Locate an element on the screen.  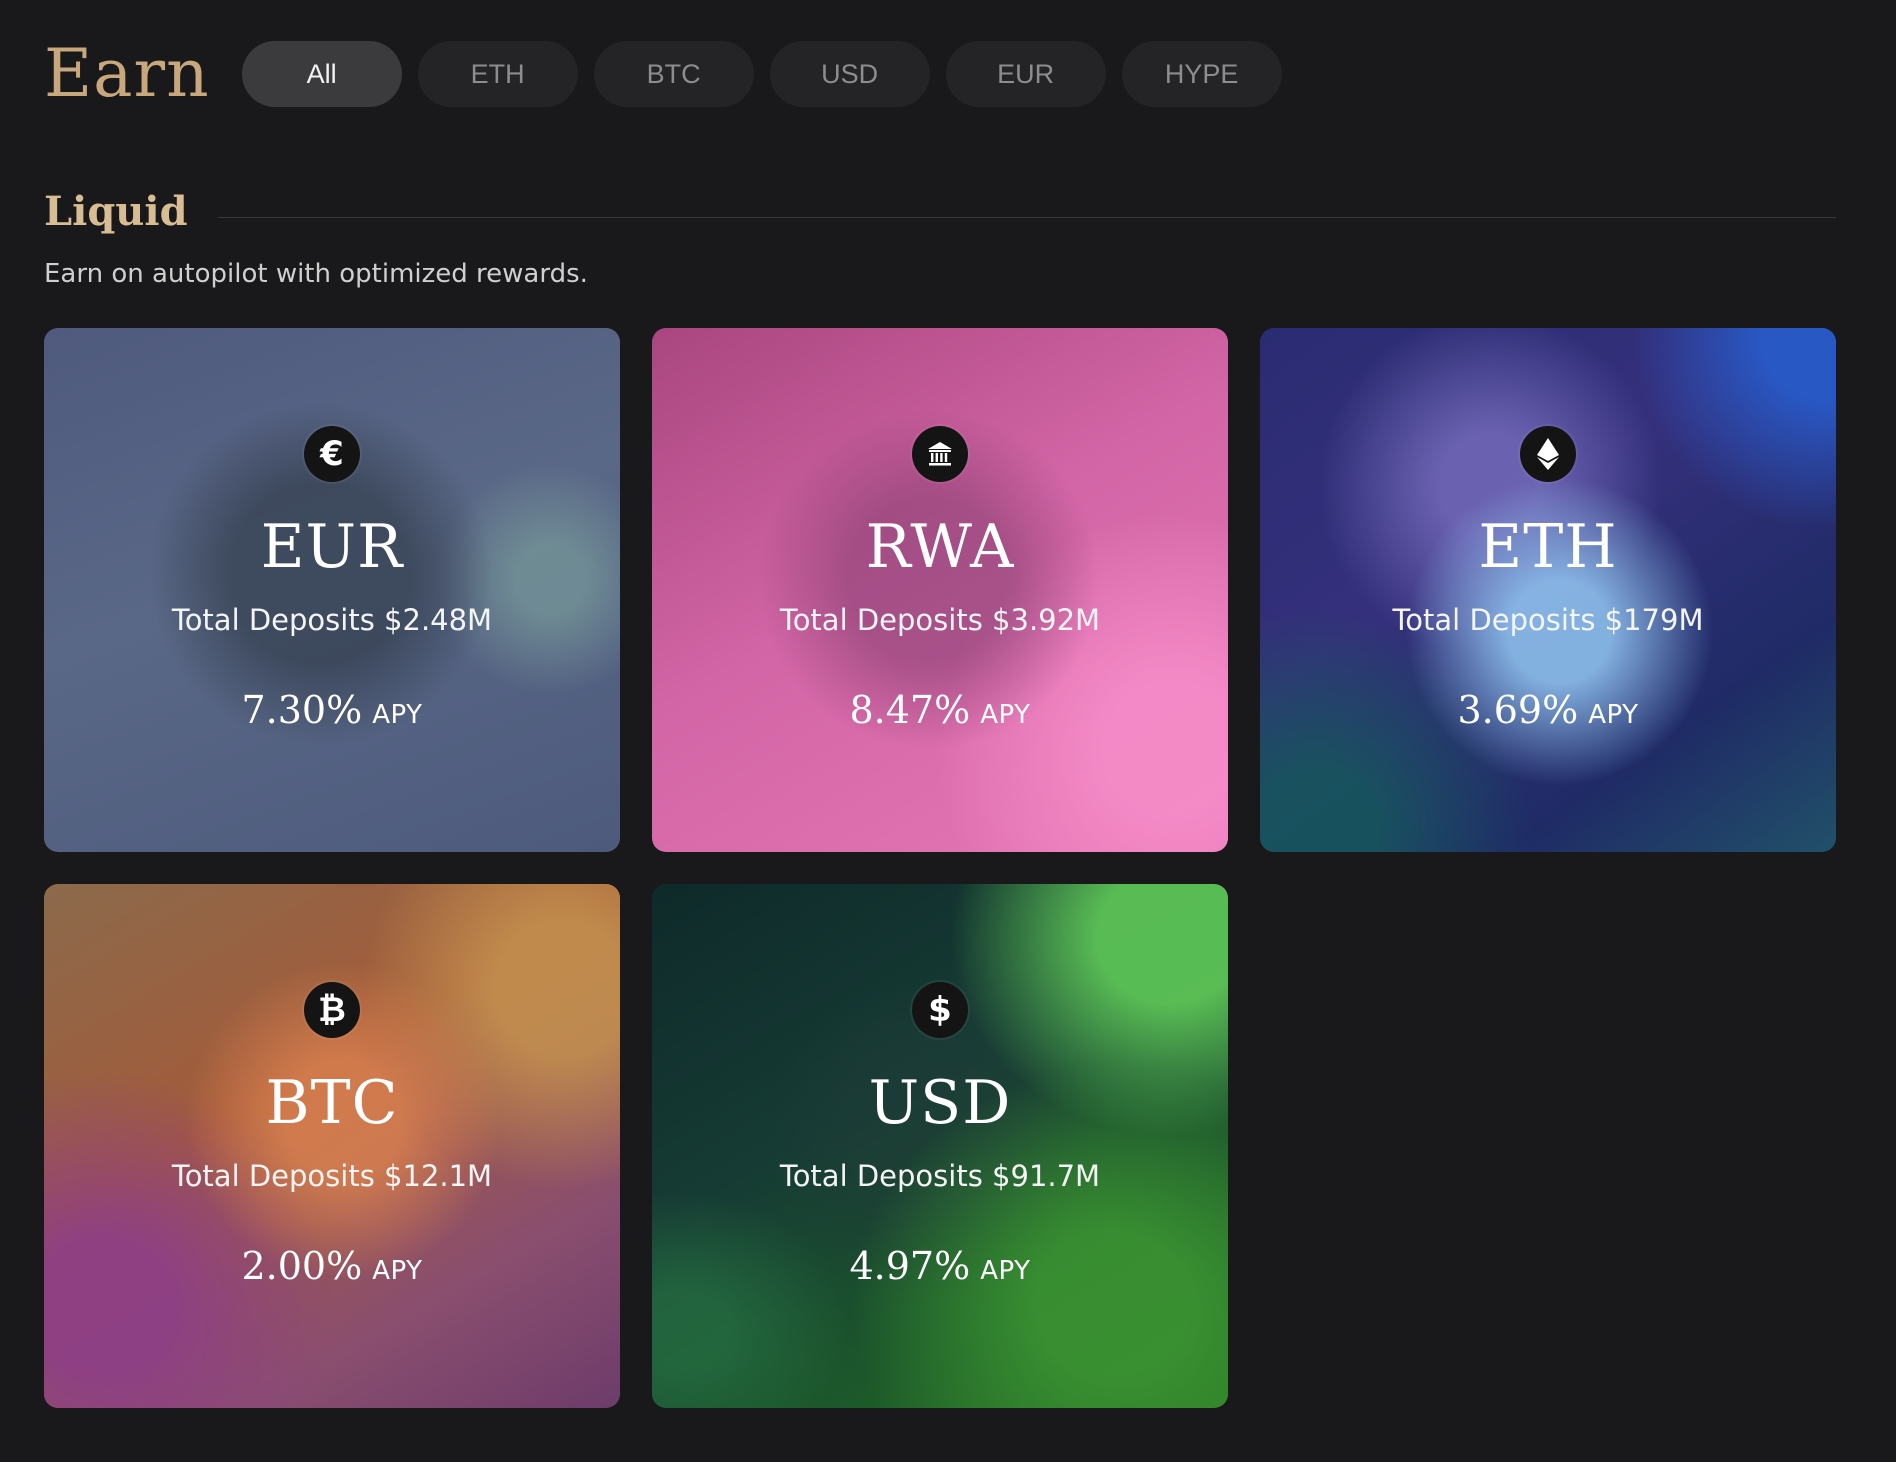
section-divider is located at coordinates (1026, 217).